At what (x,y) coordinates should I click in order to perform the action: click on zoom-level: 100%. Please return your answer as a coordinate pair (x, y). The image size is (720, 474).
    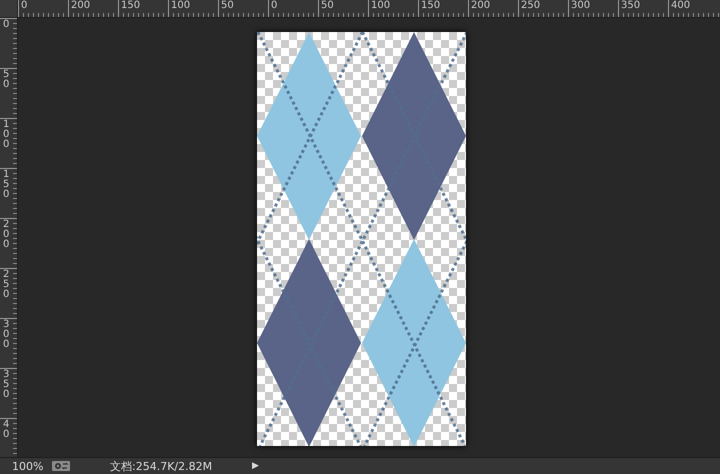
    Looking at the image, I should click on (28, 466).